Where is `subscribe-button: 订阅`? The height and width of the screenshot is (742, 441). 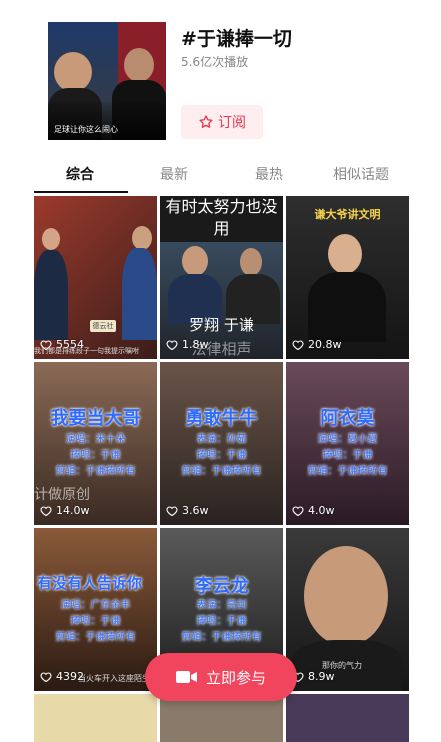
subscribe-button: 订阅 is located at coordinates (222, 122).